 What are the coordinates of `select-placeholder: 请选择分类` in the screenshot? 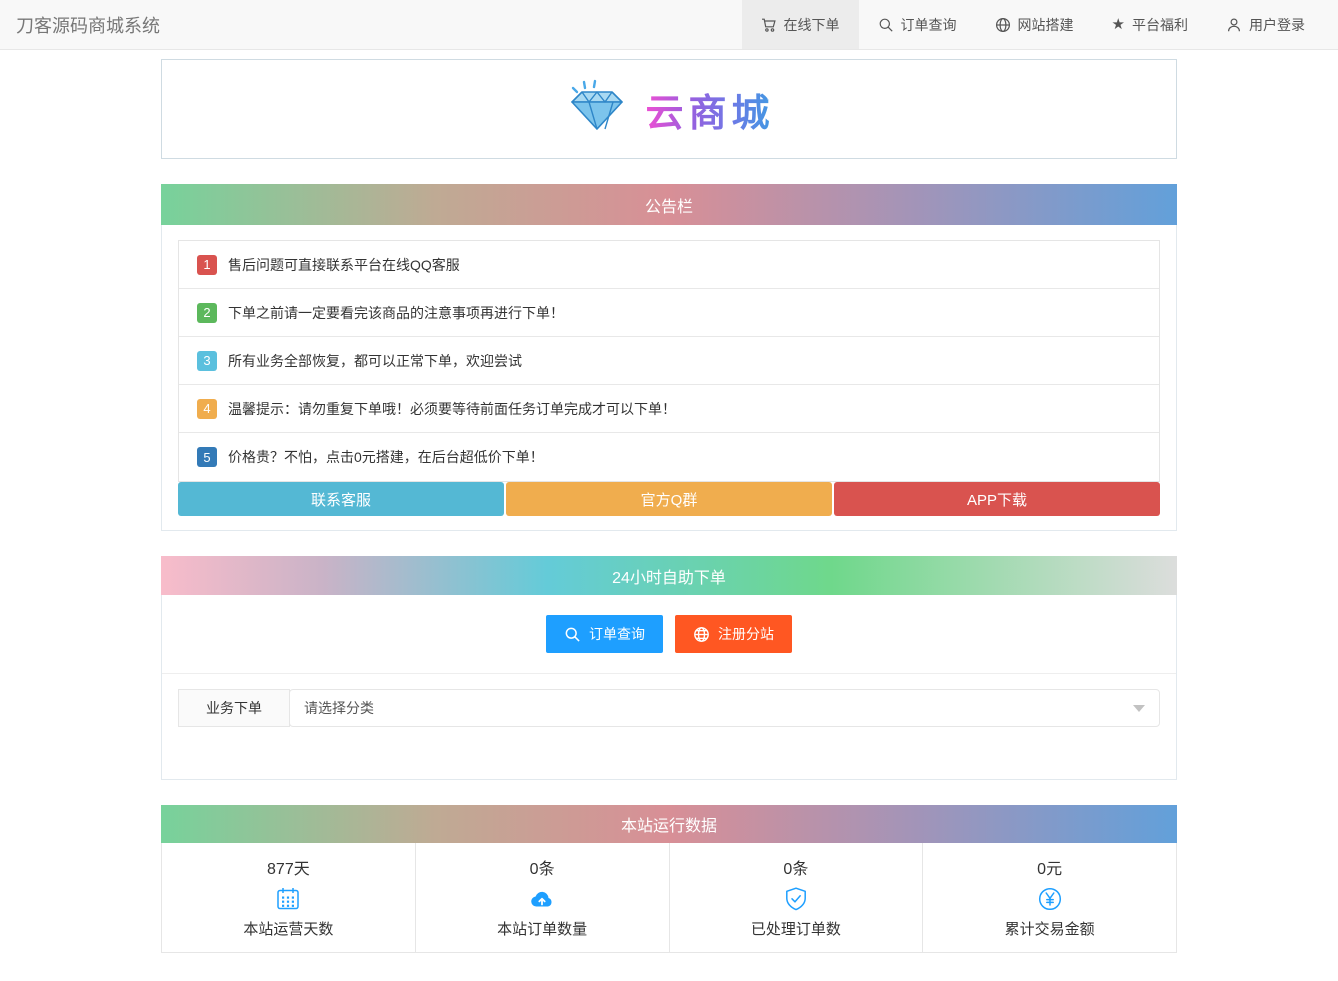 It's located at (339, 708).